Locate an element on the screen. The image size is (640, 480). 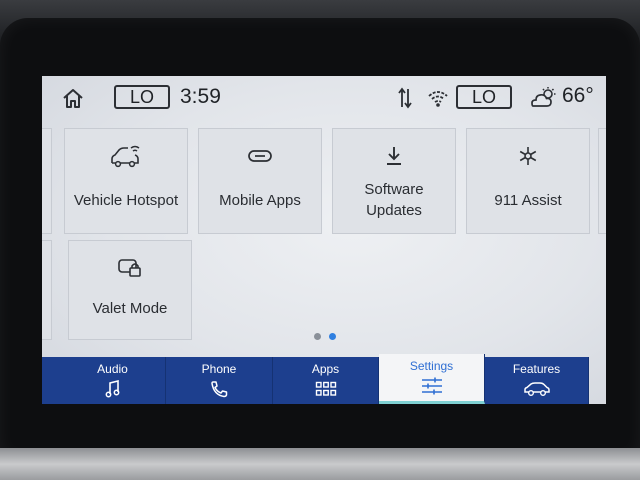
nav-phone: Phone is located at coordinates (219, 380).